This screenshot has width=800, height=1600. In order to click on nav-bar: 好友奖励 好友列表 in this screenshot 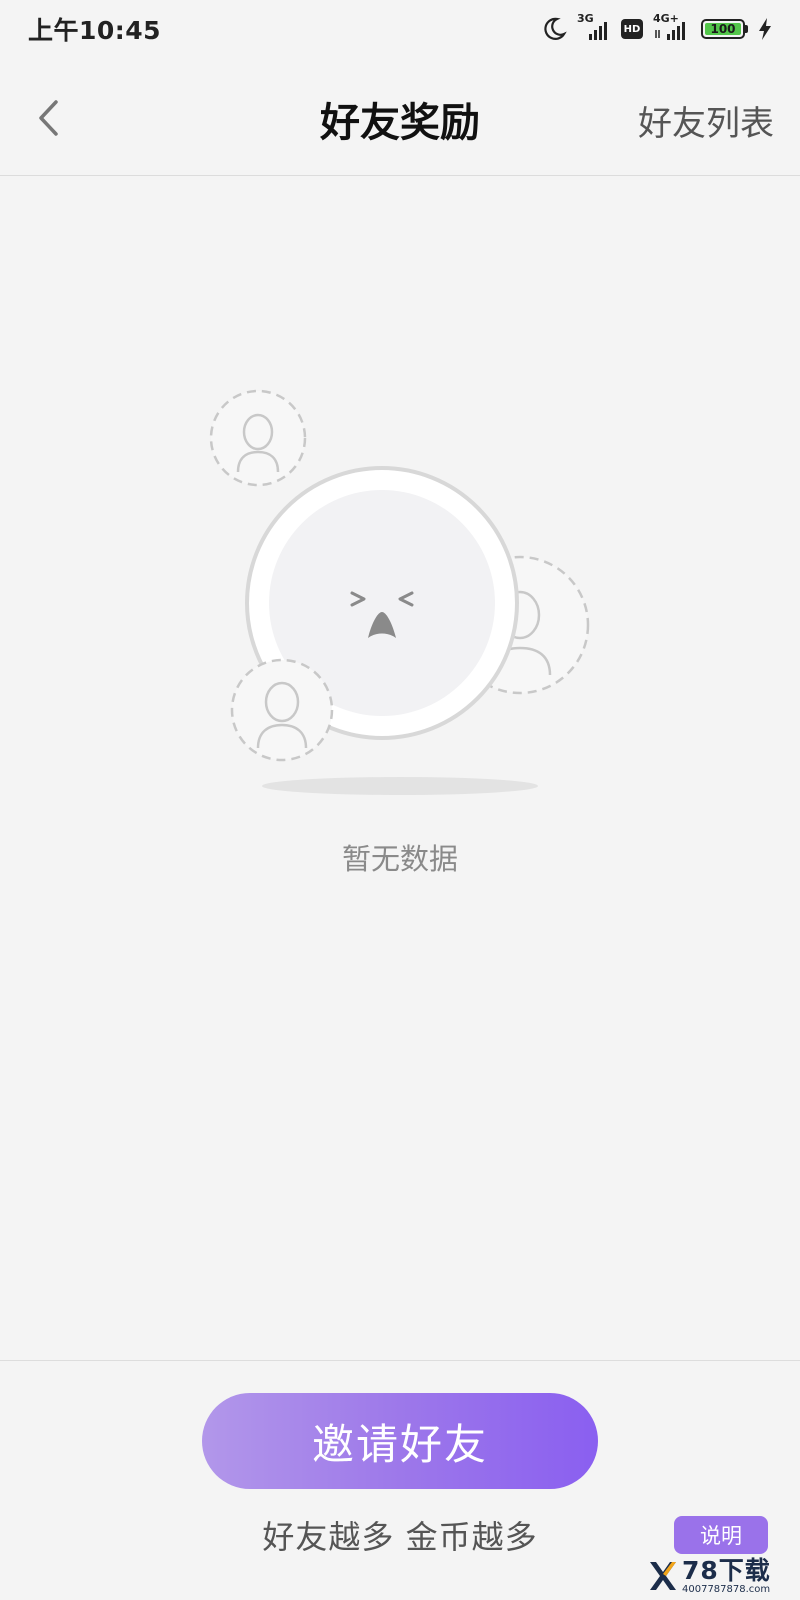, I will do `click(400, 117)`.